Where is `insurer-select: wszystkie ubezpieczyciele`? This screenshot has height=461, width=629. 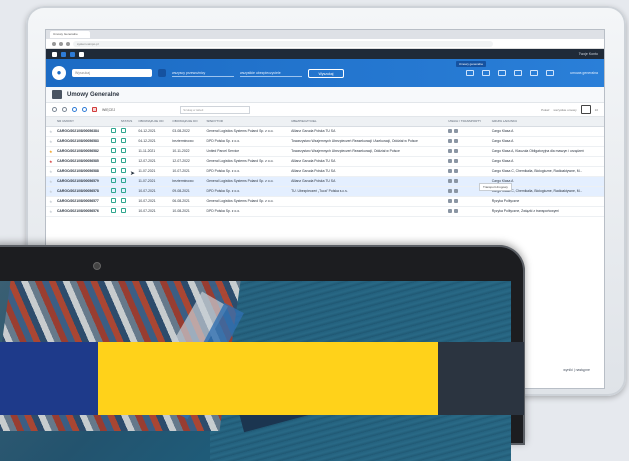 insurer-select: wszystkie ubezpieczyciele is located at coordinates (271, 73).